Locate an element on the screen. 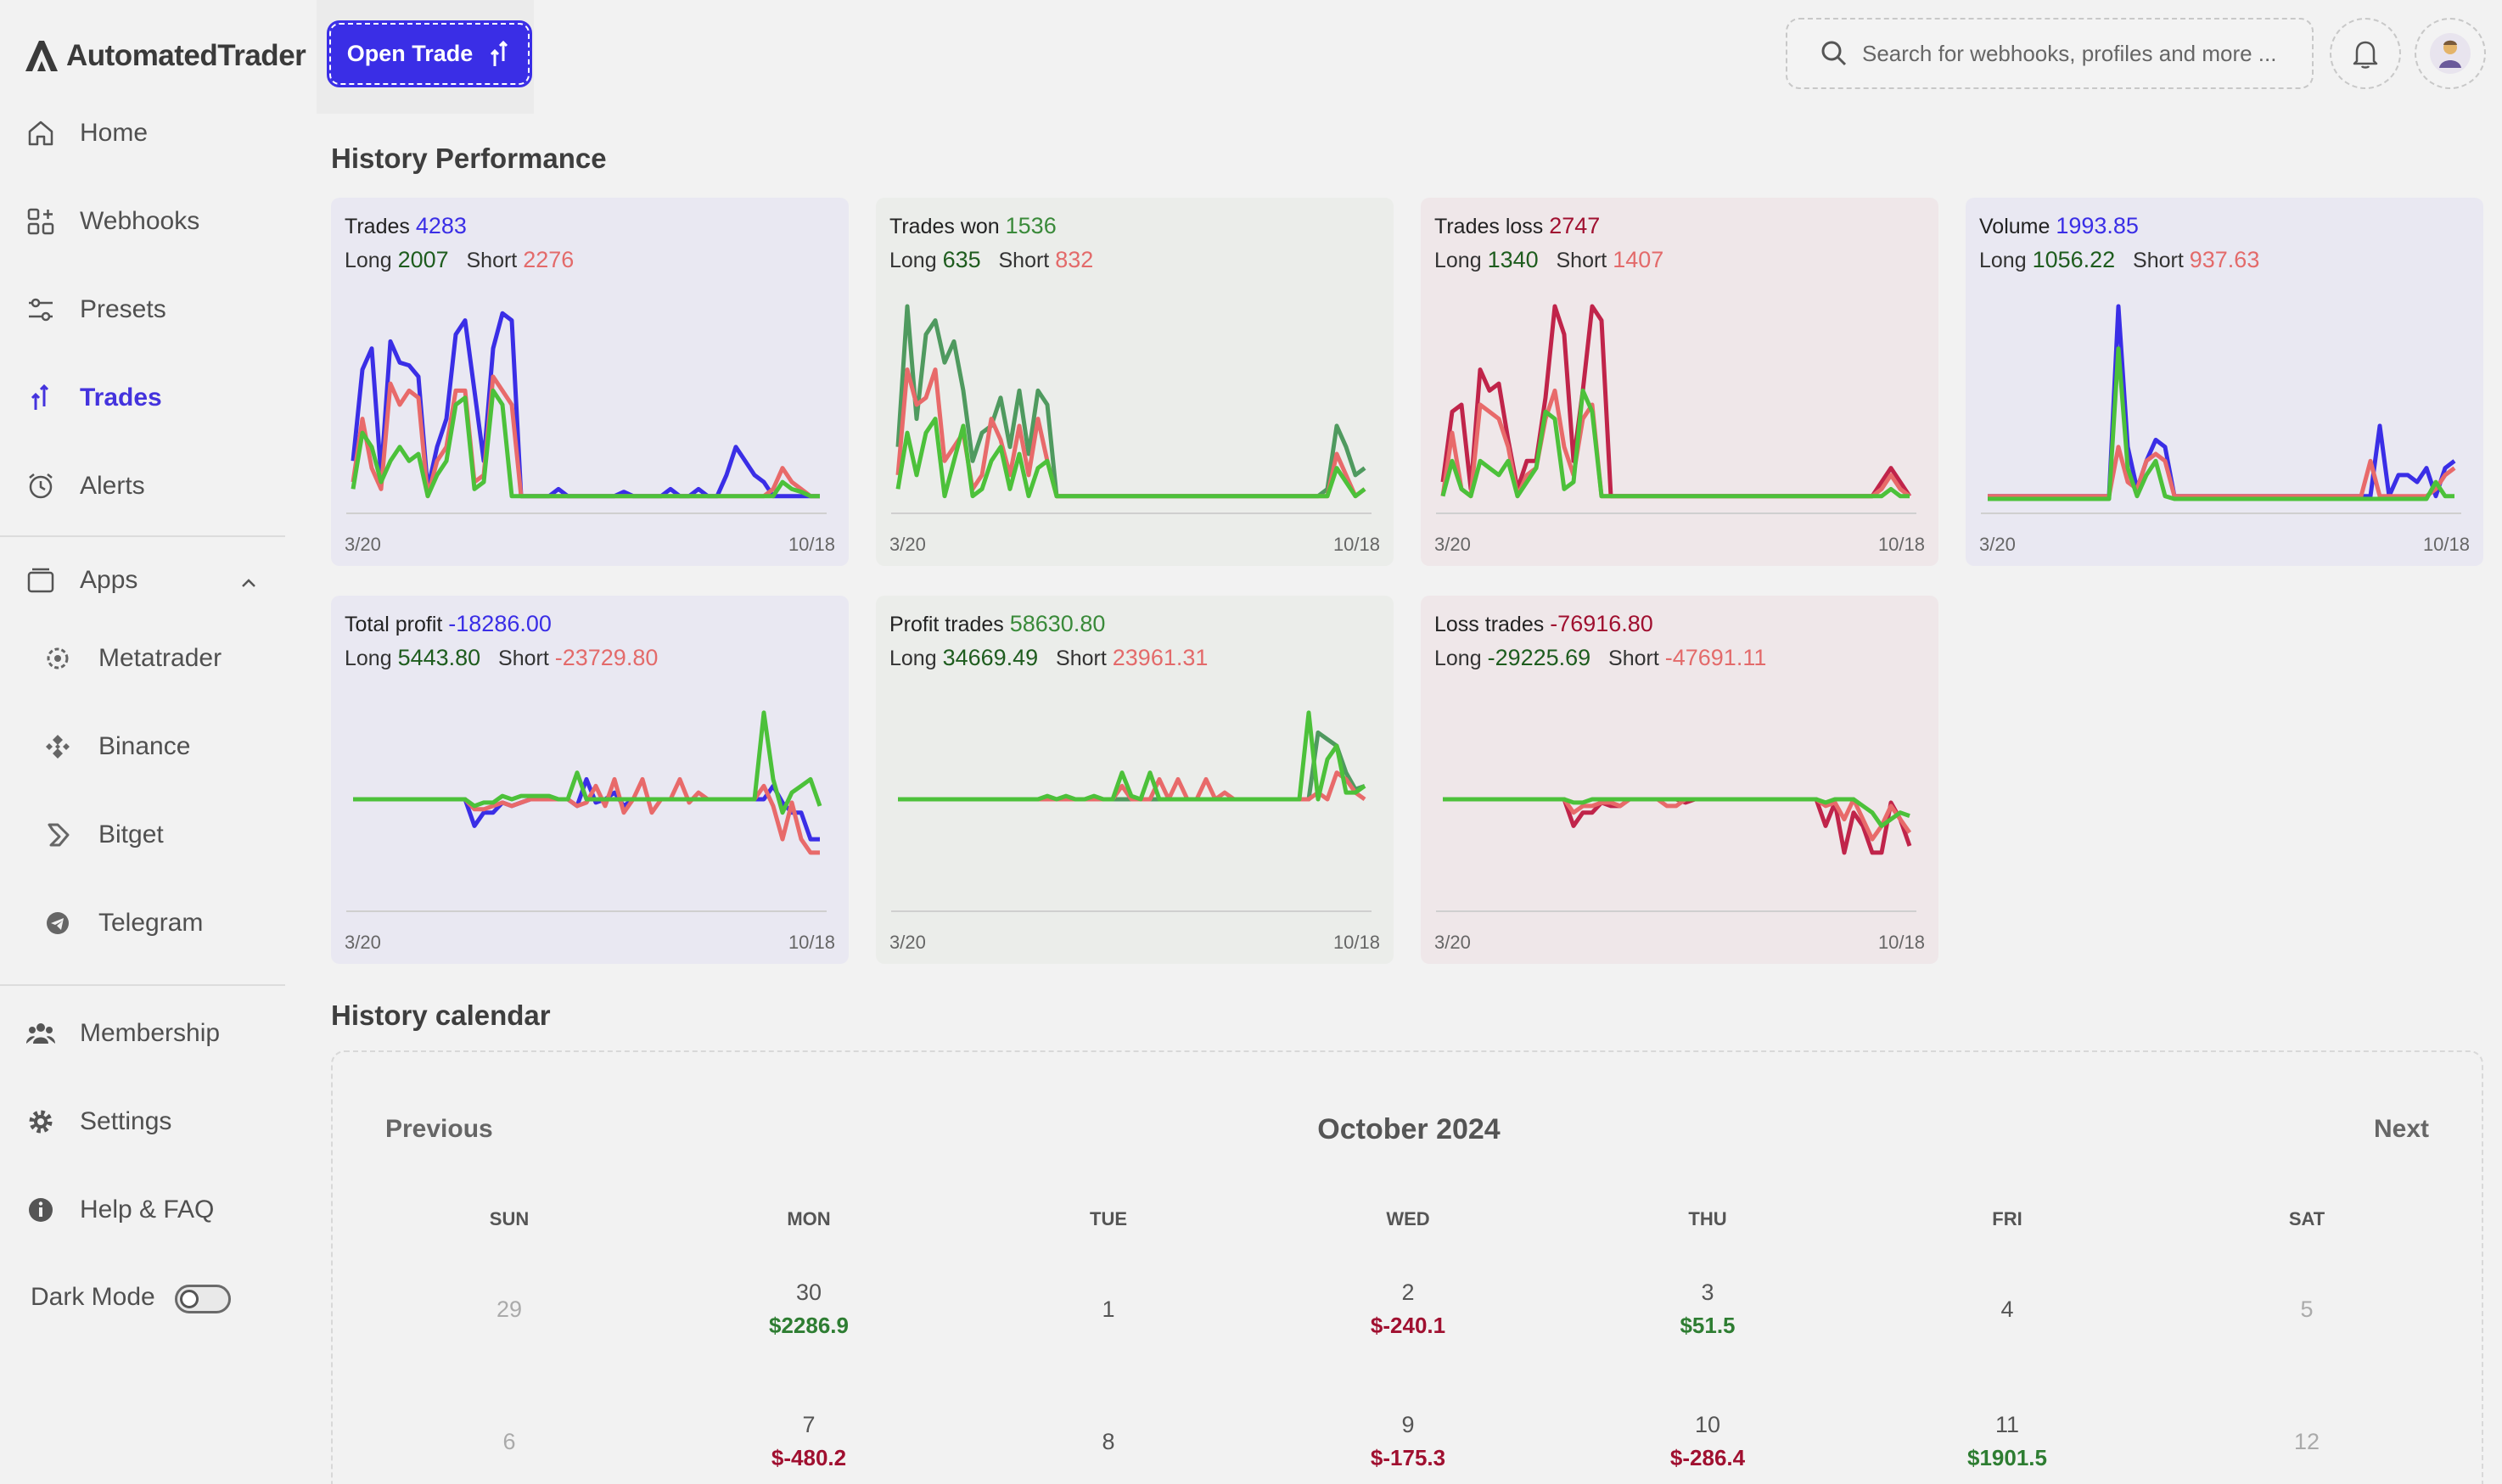 The width and height of the screenshot is (2502, 1484). users-icon is located at coordinates (41, 1034).